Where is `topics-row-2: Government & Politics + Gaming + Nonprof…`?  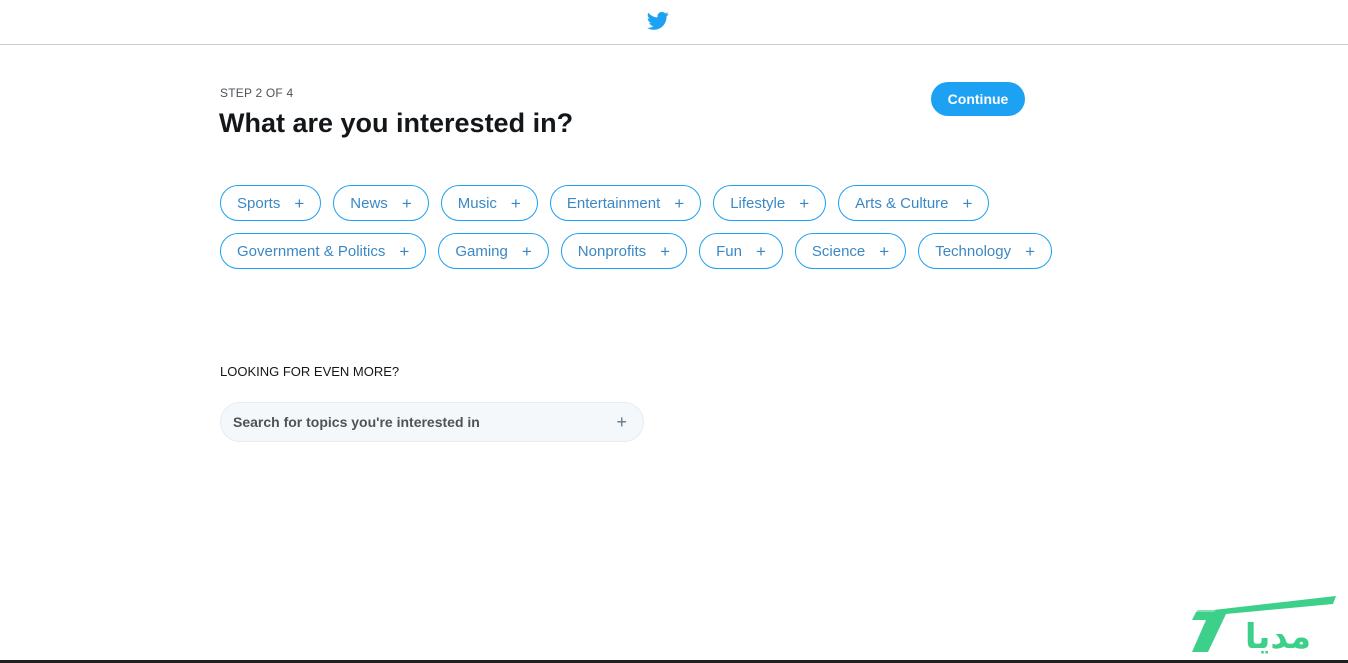 topics-row-2: Government & Politics + Gaming + Nonprof… is located at coordinates (636, 251).